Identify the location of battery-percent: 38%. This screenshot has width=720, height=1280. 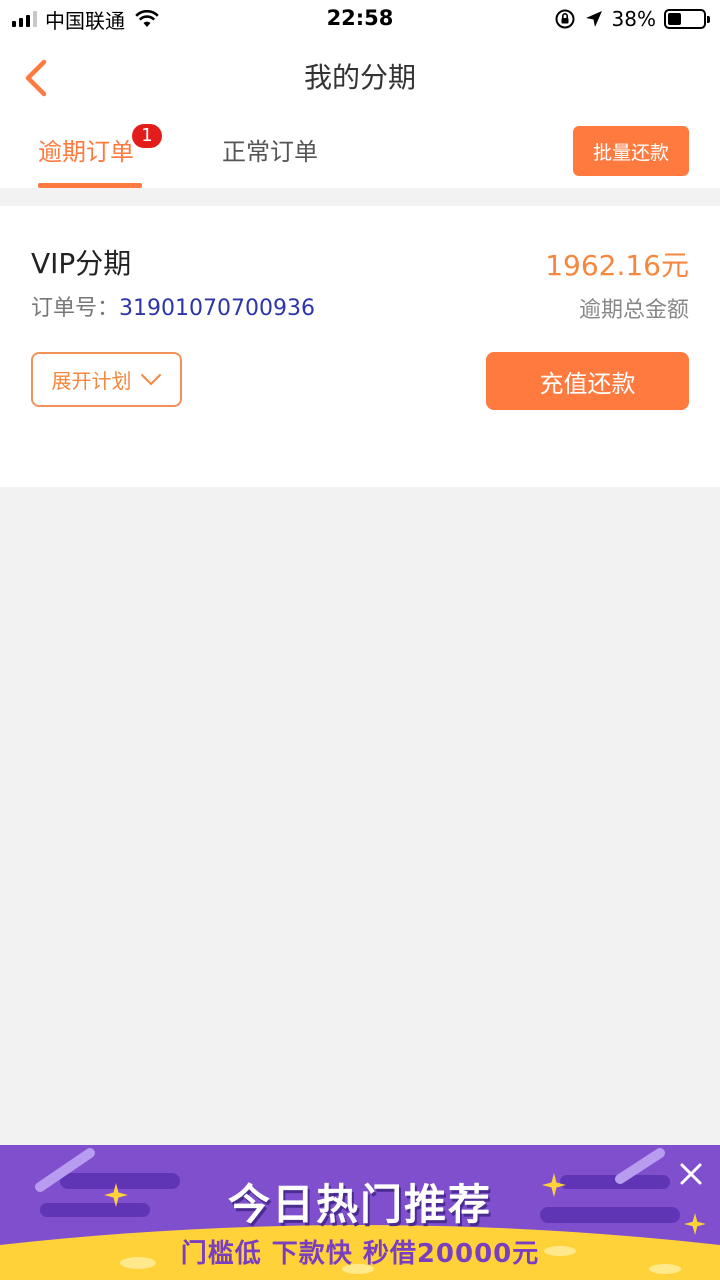
(633, 19).